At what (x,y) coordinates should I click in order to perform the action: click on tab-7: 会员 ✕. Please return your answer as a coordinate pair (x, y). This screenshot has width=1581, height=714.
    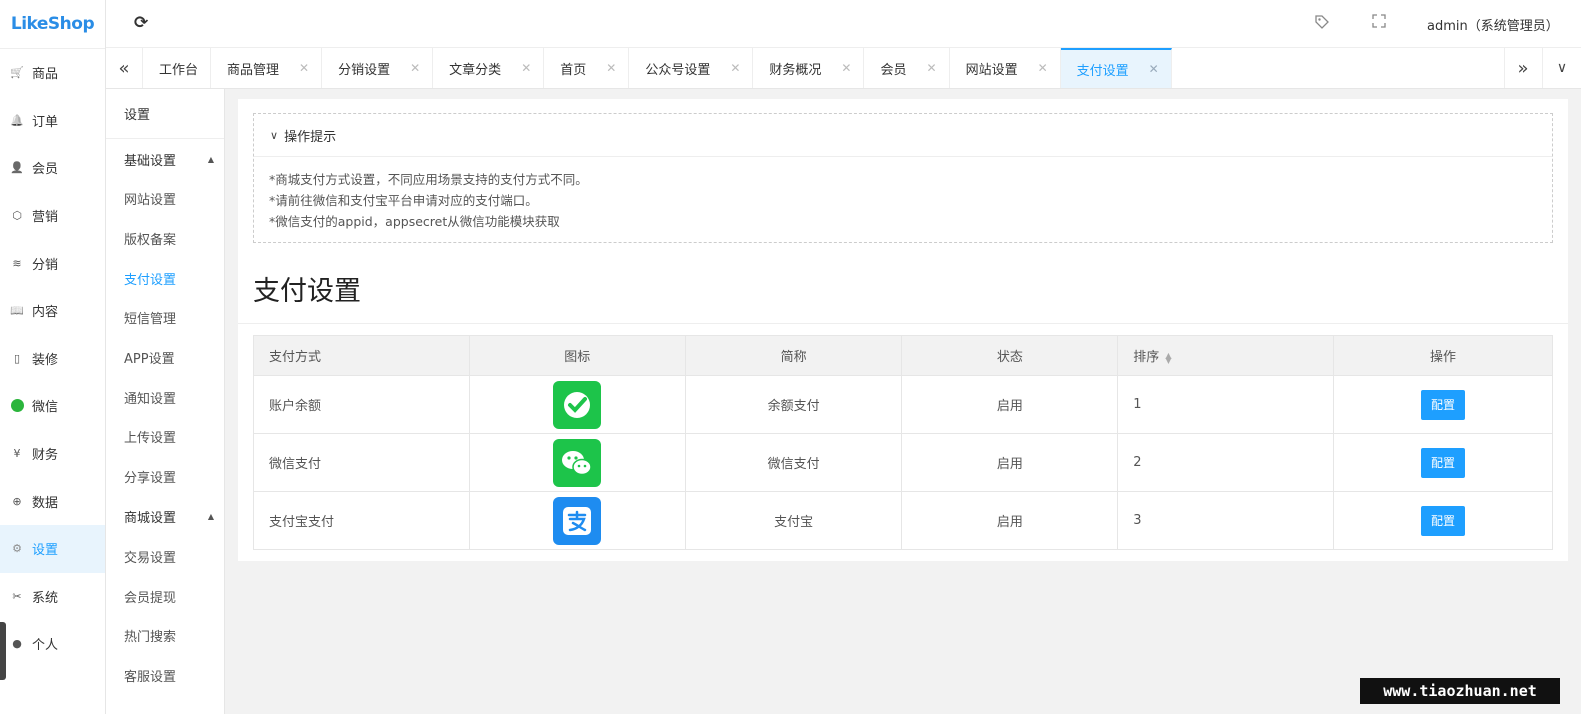
    Looking at the image, I should click on (907, 68).